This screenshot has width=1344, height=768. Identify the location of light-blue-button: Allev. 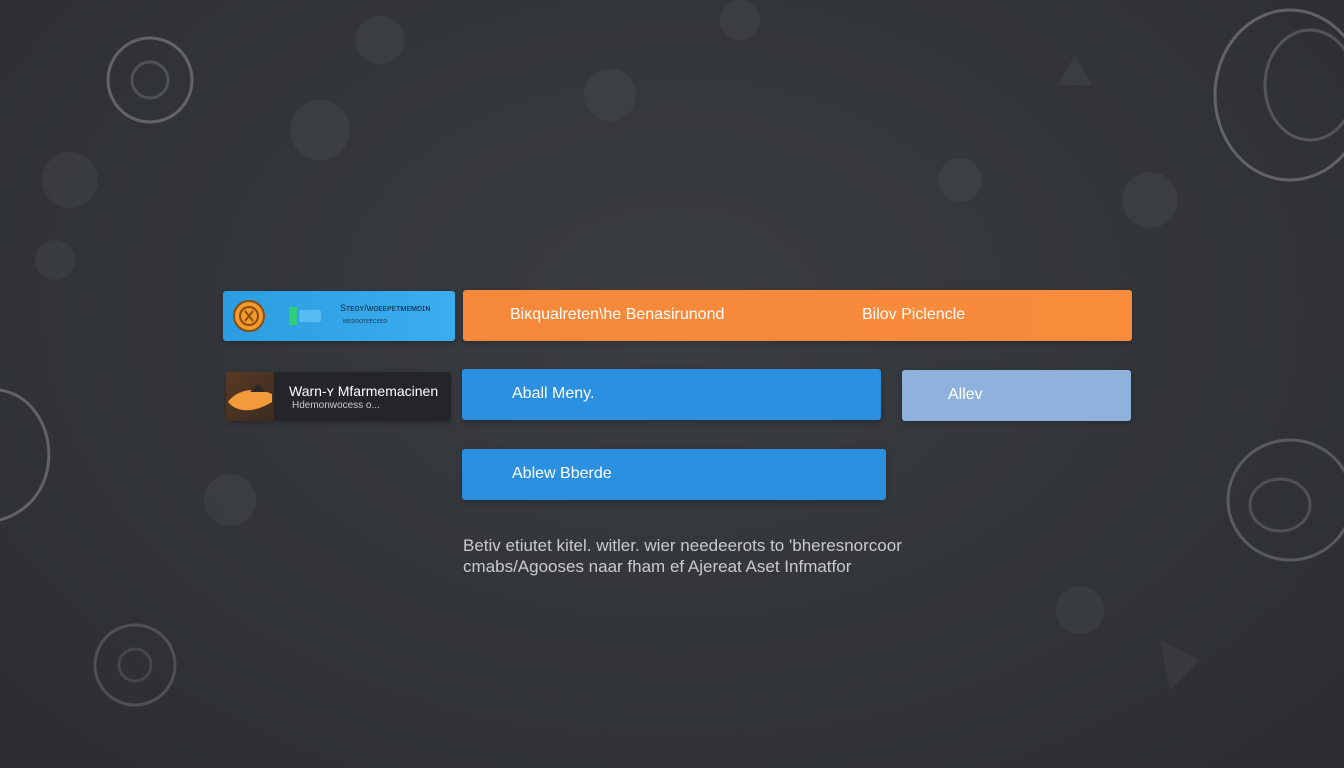
(1016, 395).